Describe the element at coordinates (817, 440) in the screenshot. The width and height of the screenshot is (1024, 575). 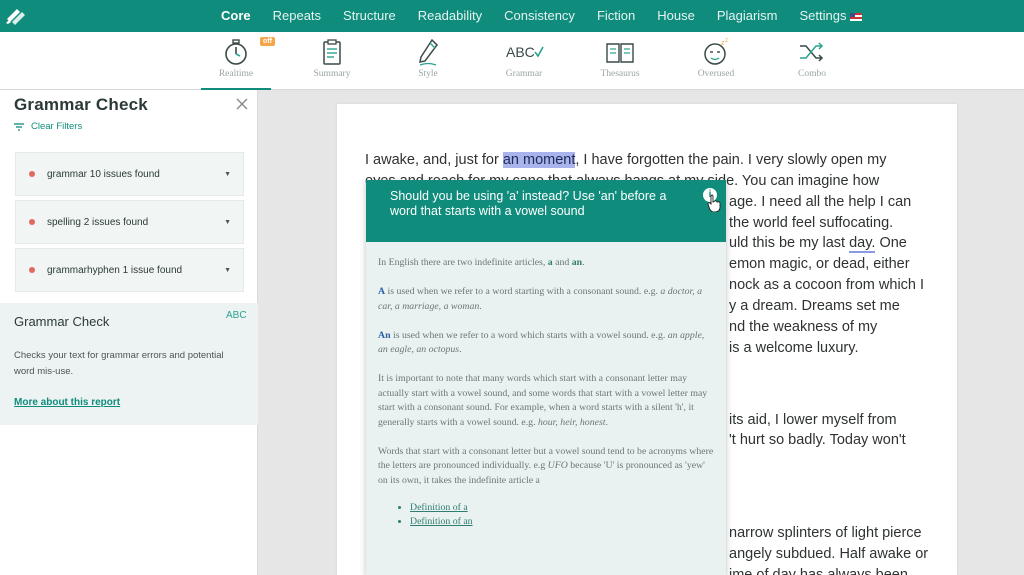
I see `doc-line: 't hurt so badly. Today won't` at that location.